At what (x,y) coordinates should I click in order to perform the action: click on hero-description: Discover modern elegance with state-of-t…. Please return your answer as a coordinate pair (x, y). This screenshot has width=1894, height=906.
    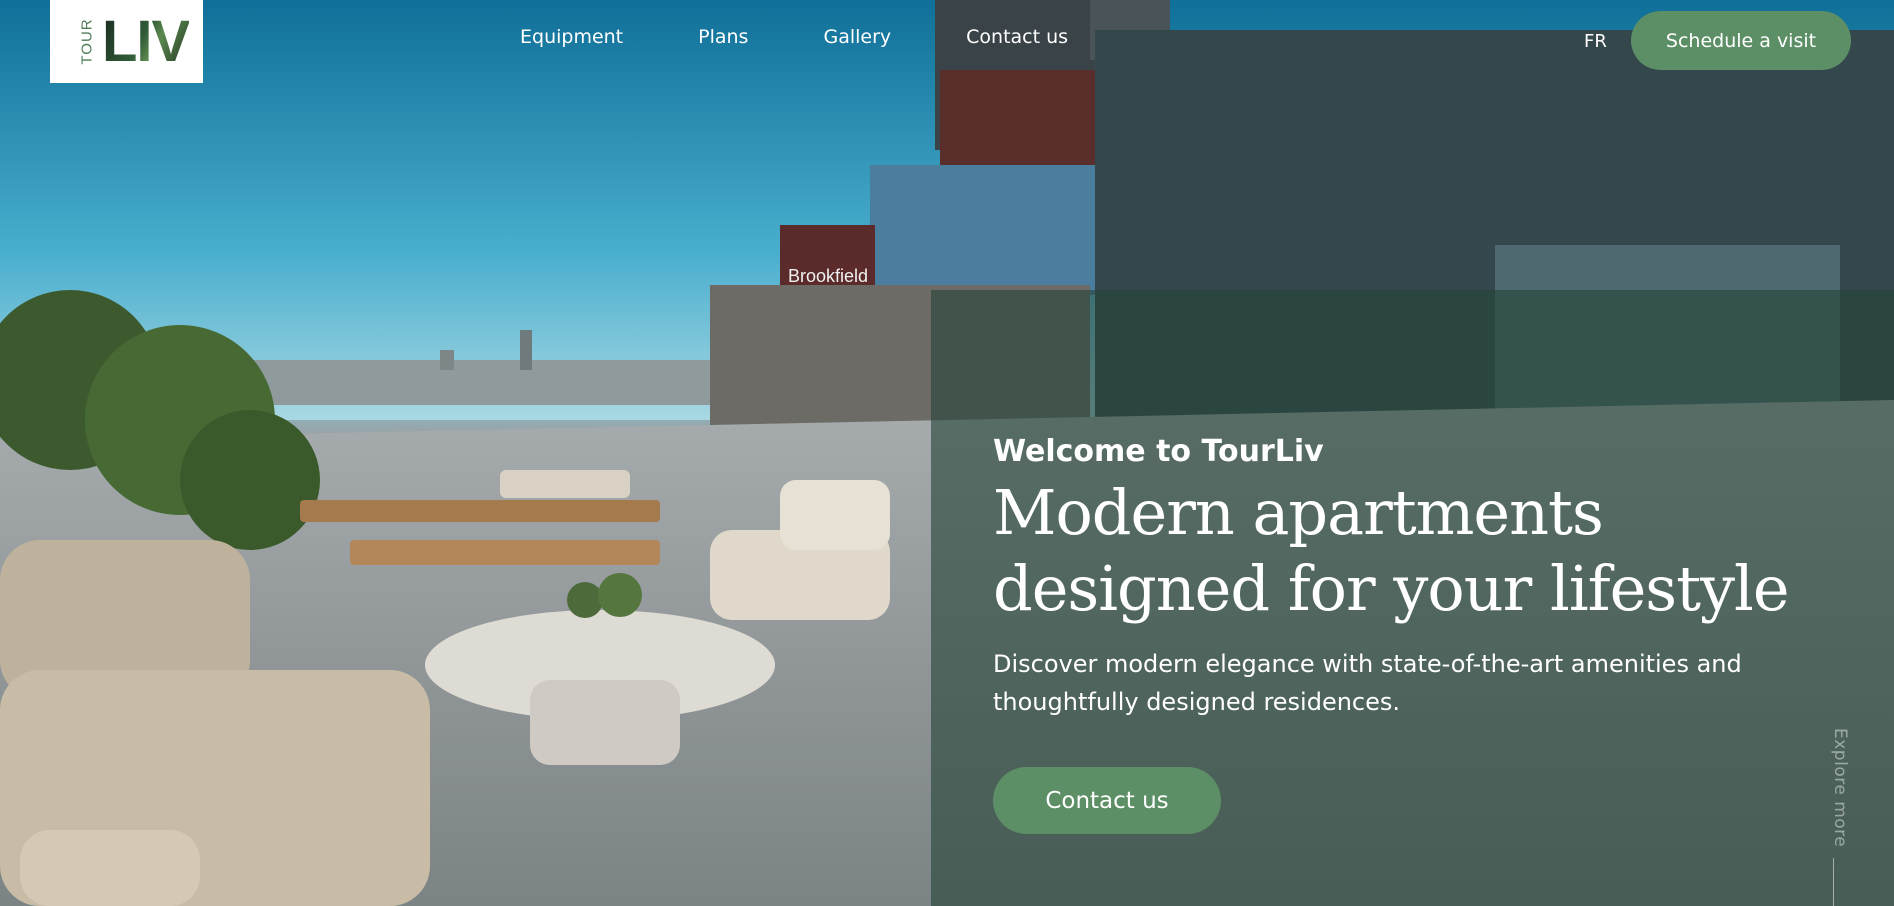
    Looking at the image, I should click on (1423, 683).